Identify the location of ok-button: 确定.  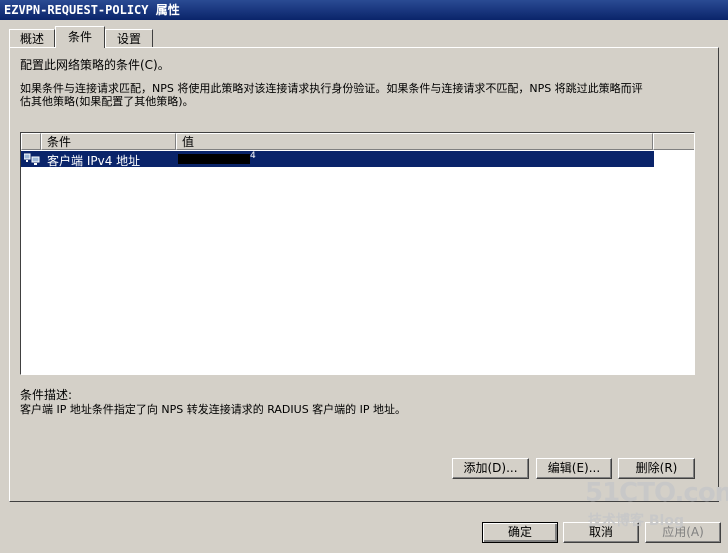
(520, 532).